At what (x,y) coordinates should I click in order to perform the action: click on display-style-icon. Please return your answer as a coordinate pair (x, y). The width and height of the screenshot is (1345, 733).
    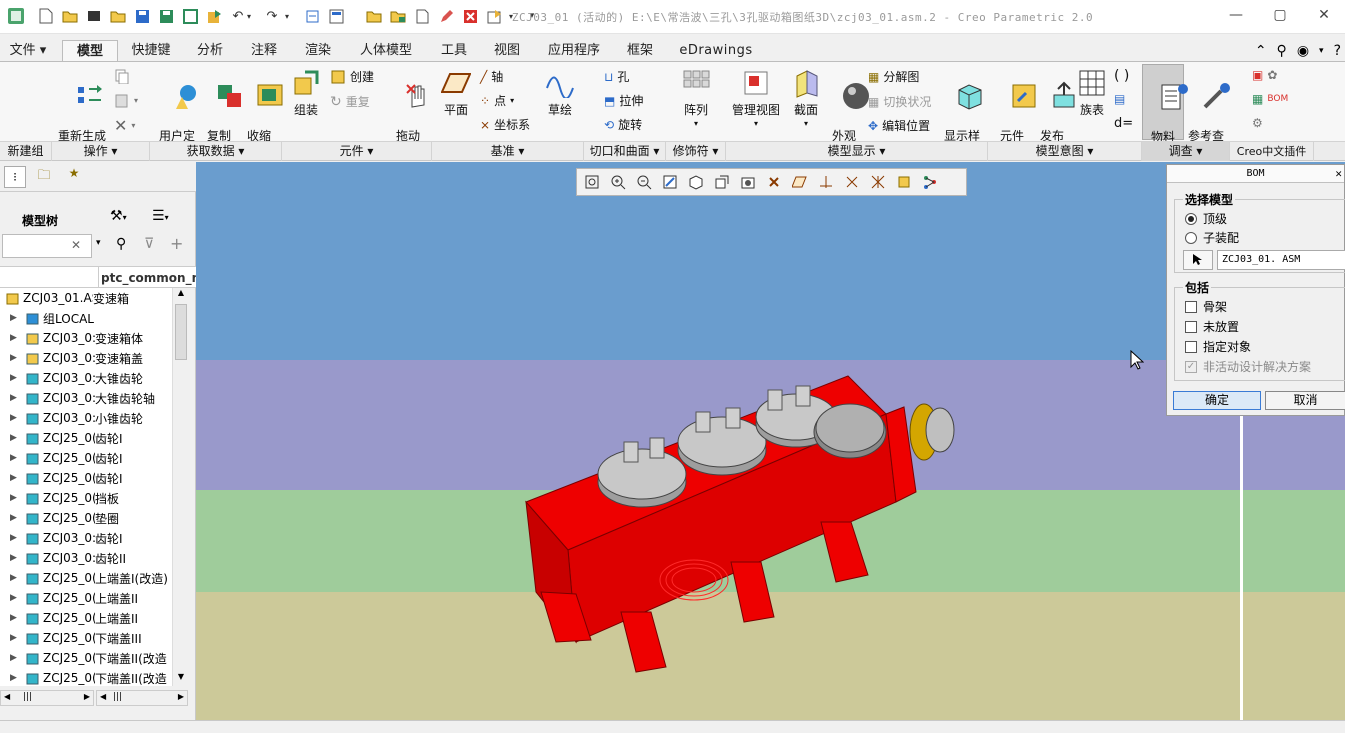
    Looking at the image, I should click on (695, 182).